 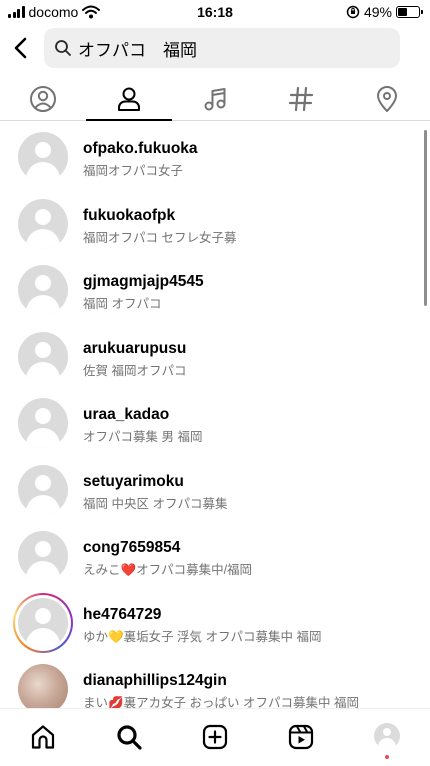 What do you see at coordinates (215, 12) in the screenshot?
I see `status-bar: docomo 16:18 49%` at bounding box center [215, 12].